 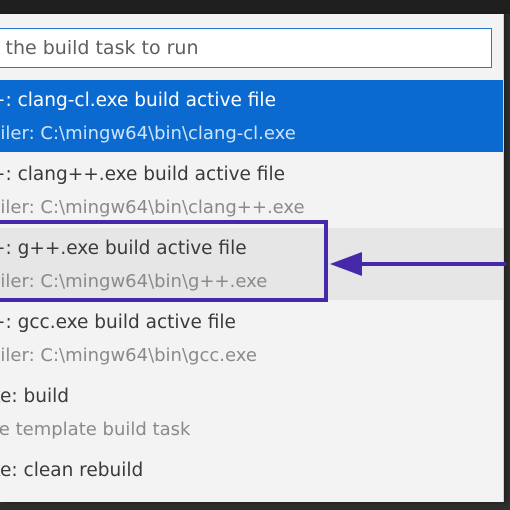 I want to click on task-item-detail: piler: C:\mingw64\bin\gcc.exe, so click(x=128, y=355).